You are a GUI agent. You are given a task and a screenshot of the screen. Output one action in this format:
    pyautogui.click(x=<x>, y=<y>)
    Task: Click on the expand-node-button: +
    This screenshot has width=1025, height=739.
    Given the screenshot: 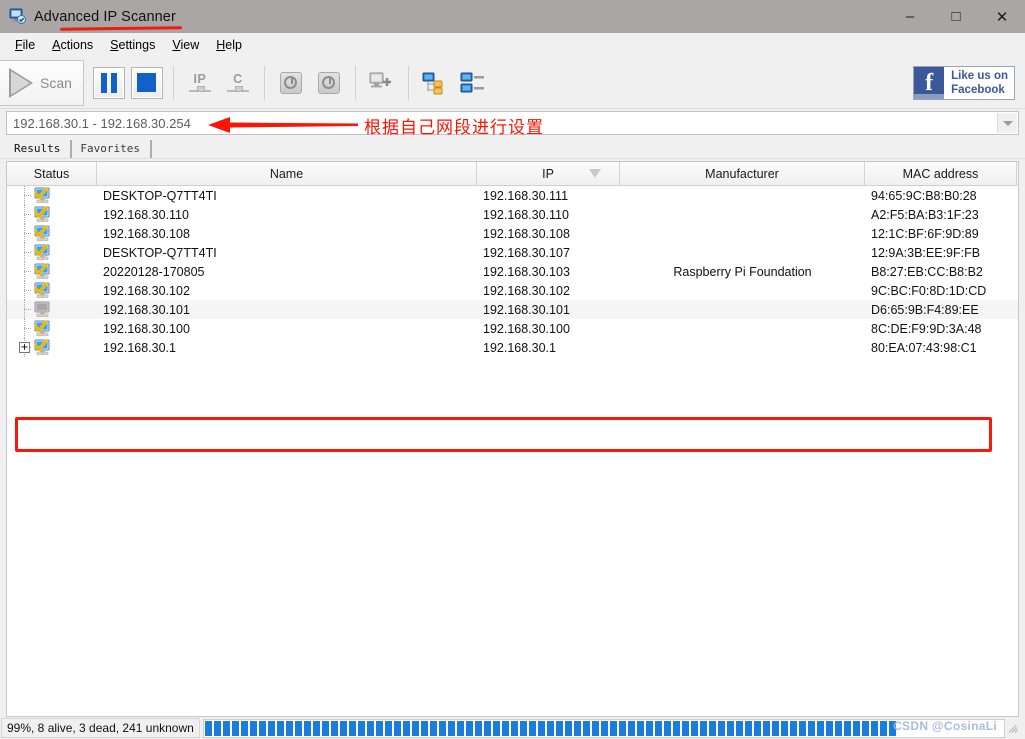 What is the action you would take?
    pyautogui.click(x=24, y=347)
    